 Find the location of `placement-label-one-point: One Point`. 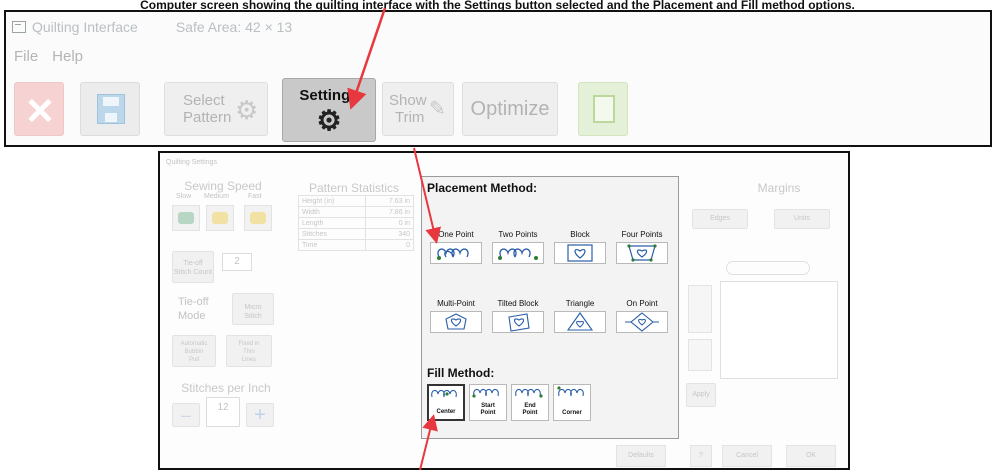

placement-label-one-point: One Point is located at coordinates (456, 234).